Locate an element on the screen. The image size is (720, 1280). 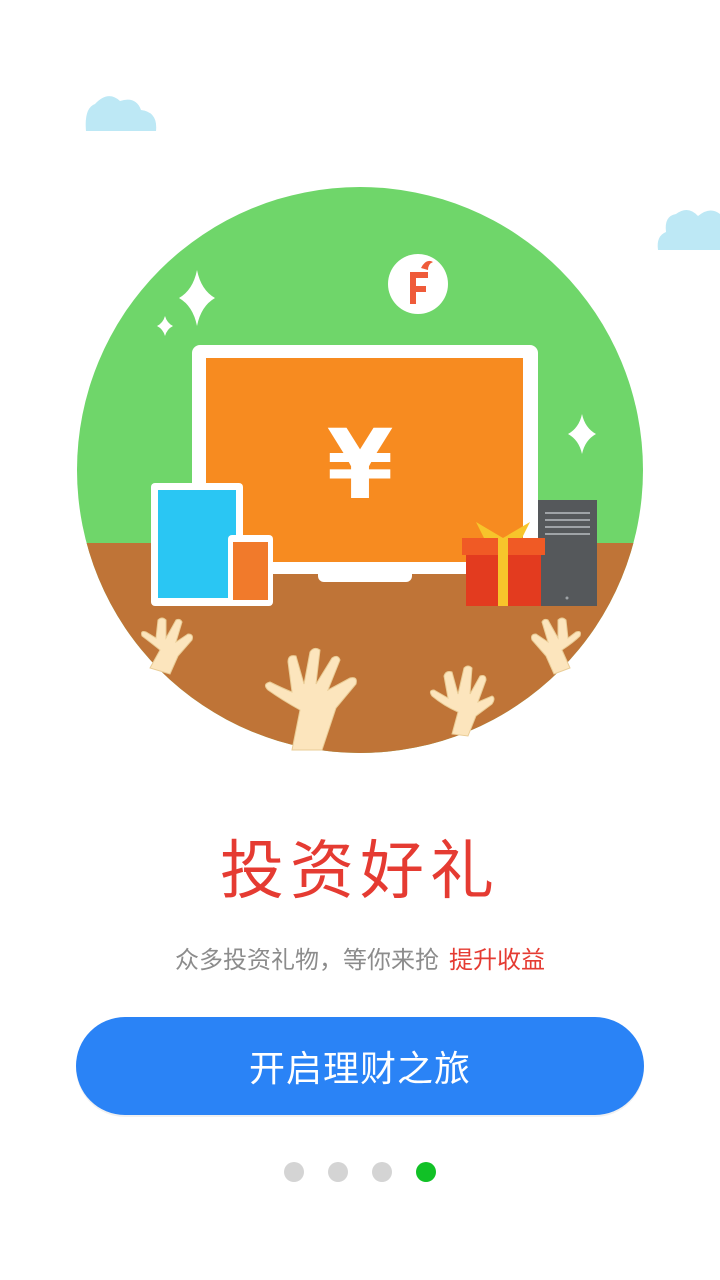
server-icon is located at coordinates (567, 553).